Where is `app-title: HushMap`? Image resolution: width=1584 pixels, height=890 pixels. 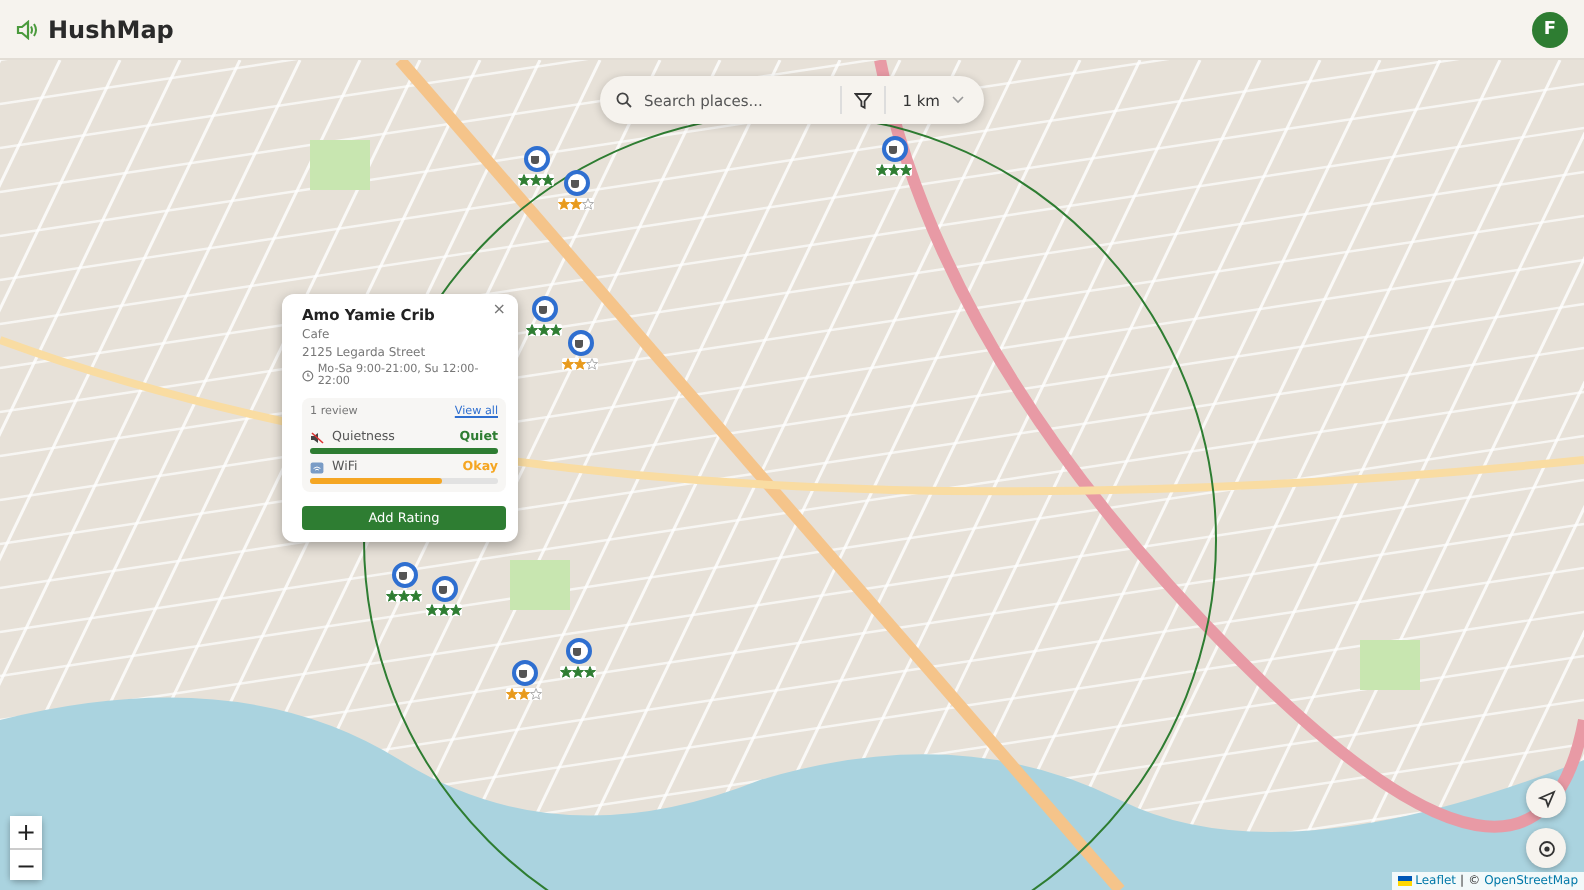
app-title: HushMap is located at coordinates (111, 29).